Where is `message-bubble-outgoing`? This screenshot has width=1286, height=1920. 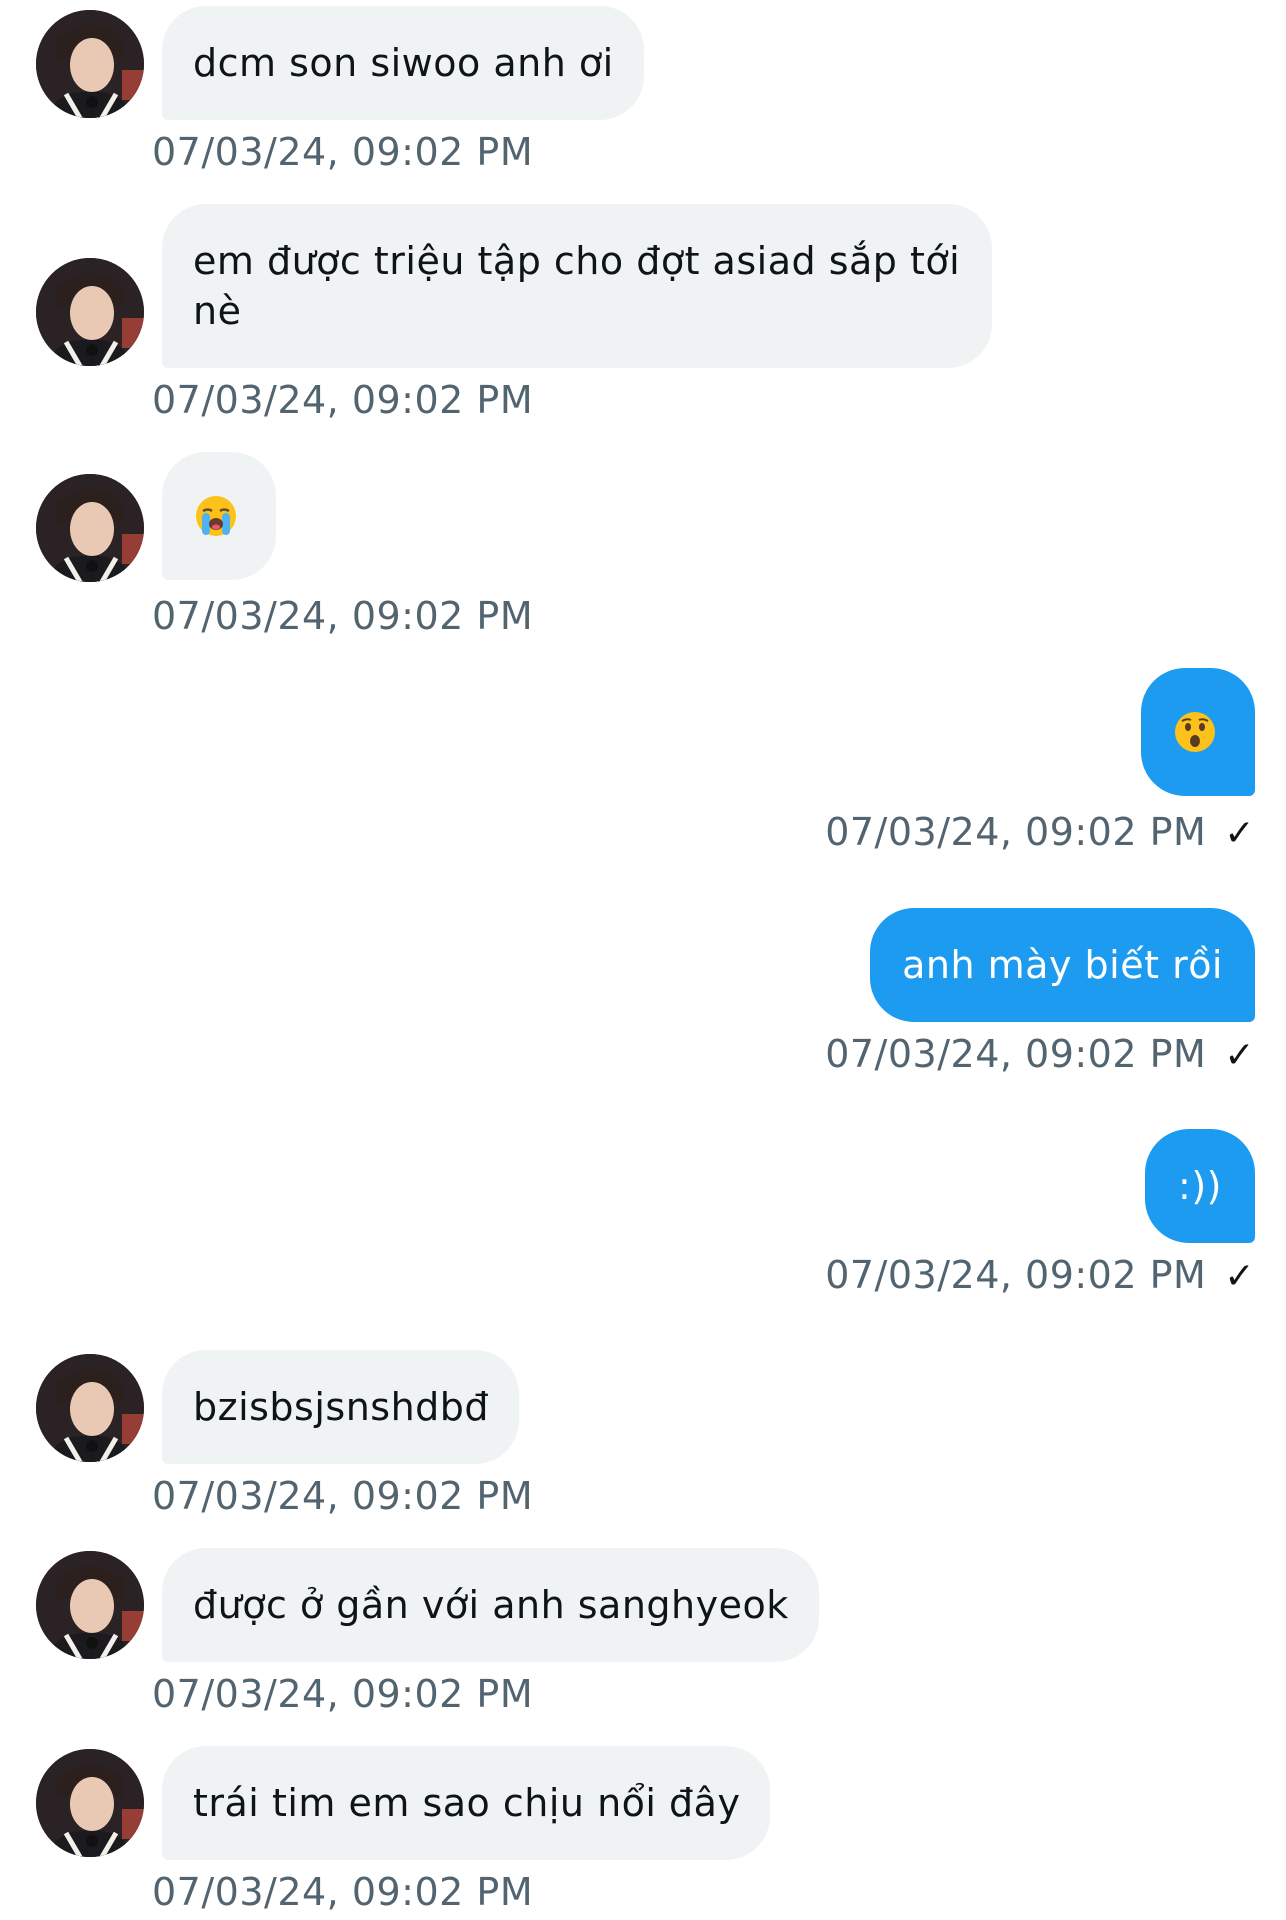 message-bubble-outgoing is located at coordinates (1198, 732).